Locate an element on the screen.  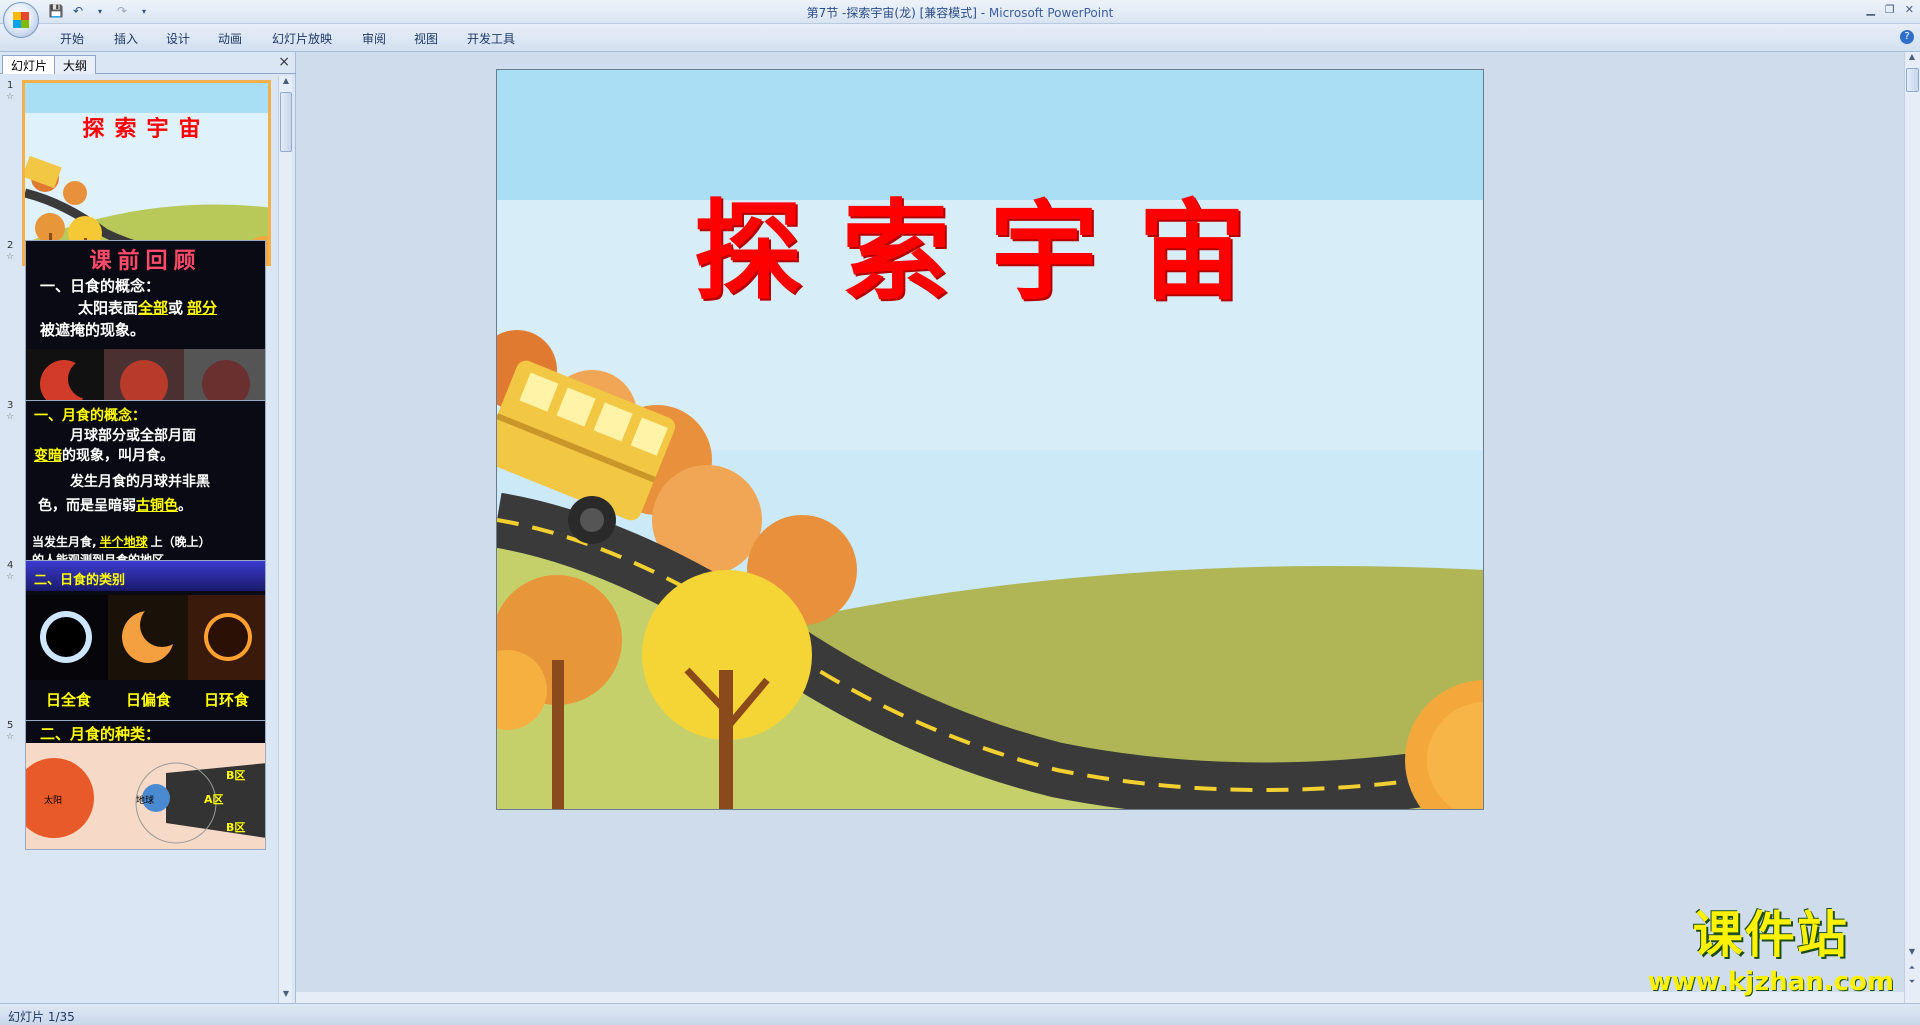
thumbnail-item: 5 ☆ 二、月食的种类： 太阳 地球 B区 A区 B区 is located at coordinates (139, 812).